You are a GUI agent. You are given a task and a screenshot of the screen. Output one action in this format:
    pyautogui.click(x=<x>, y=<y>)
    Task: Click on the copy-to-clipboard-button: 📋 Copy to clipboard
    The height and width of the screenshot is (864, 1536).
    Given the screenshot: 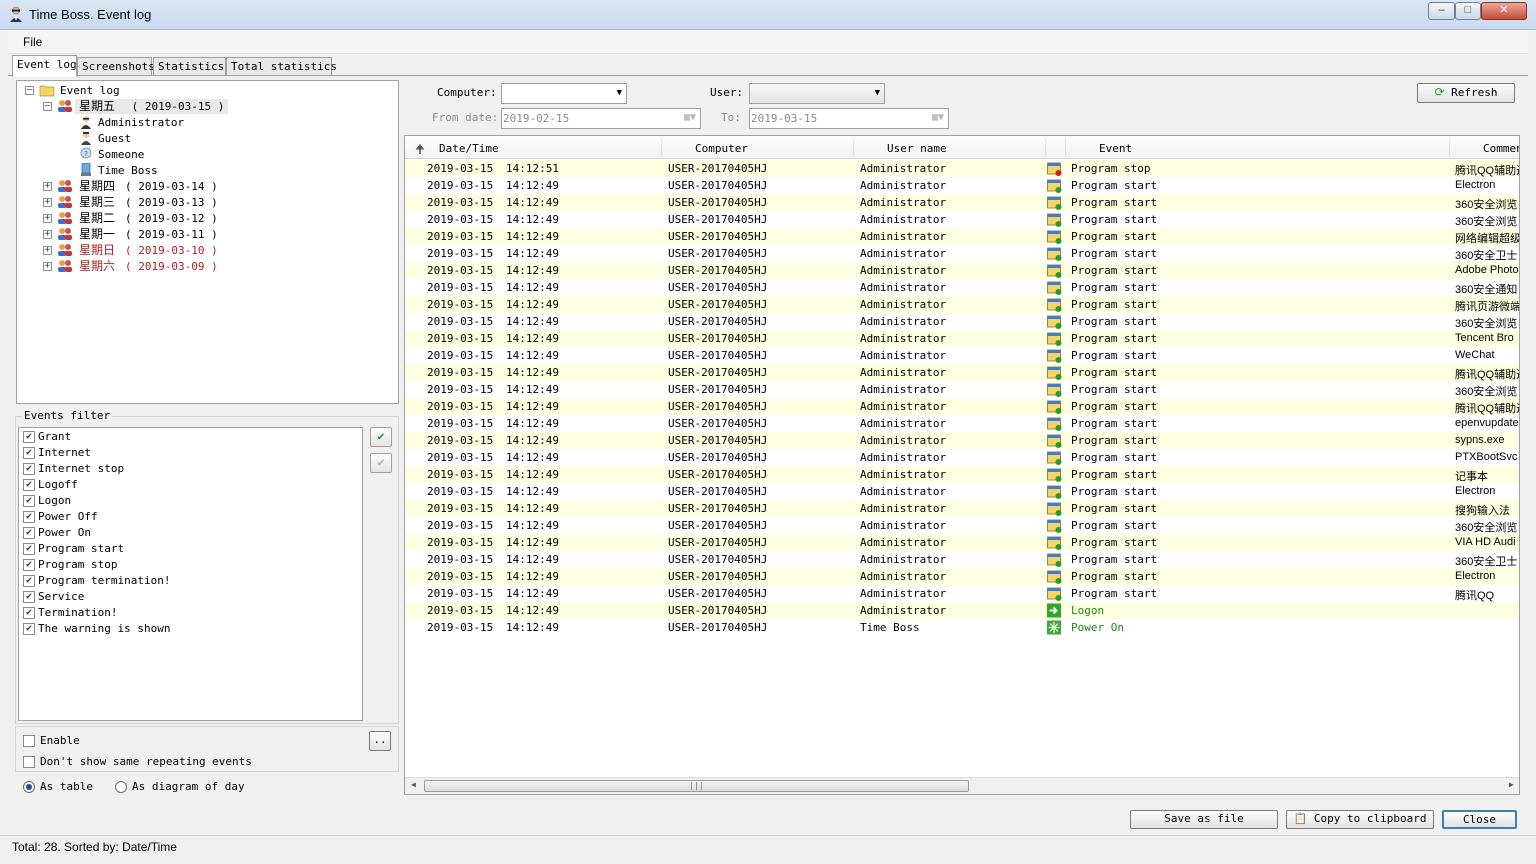 What is the action you would take?
    pyautogui.click(x=1360, y=819)
    